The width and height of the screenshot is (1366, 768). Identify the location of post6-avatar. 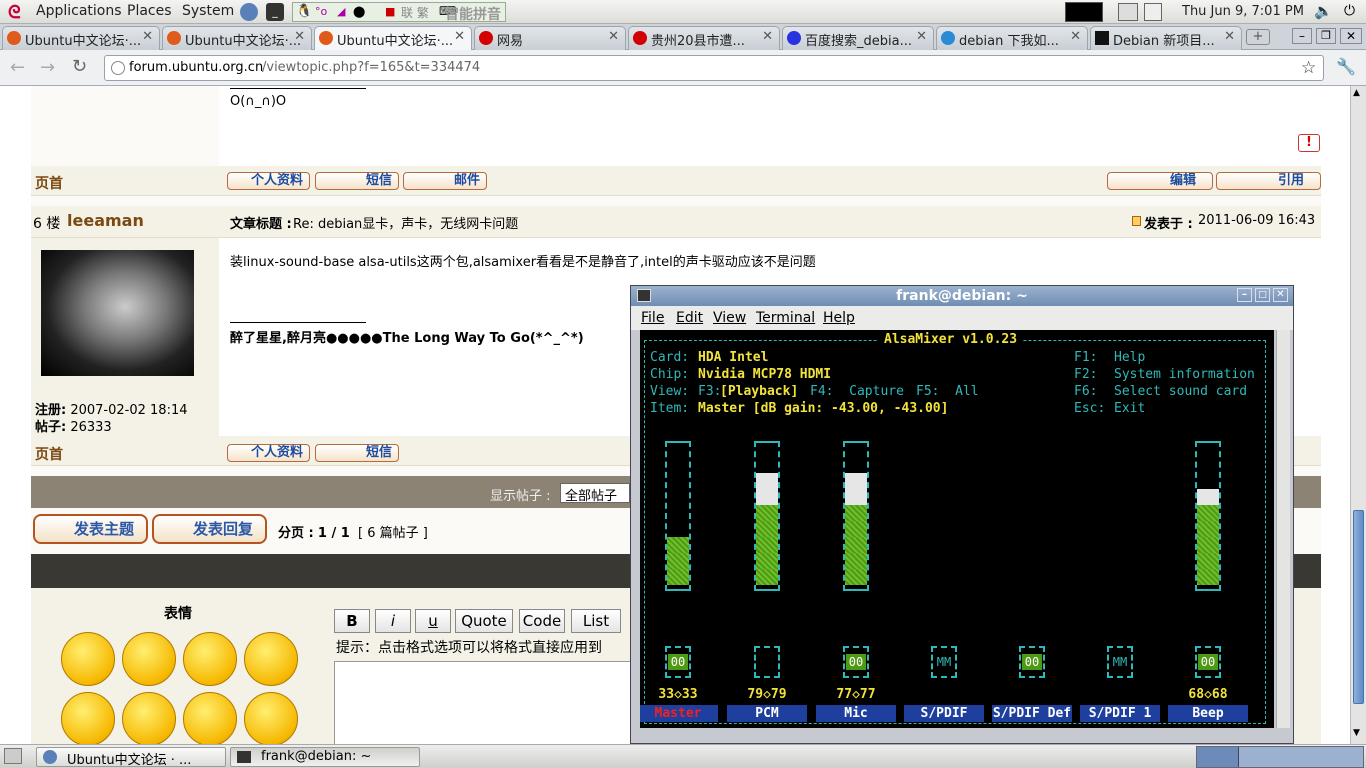
(117, 313).